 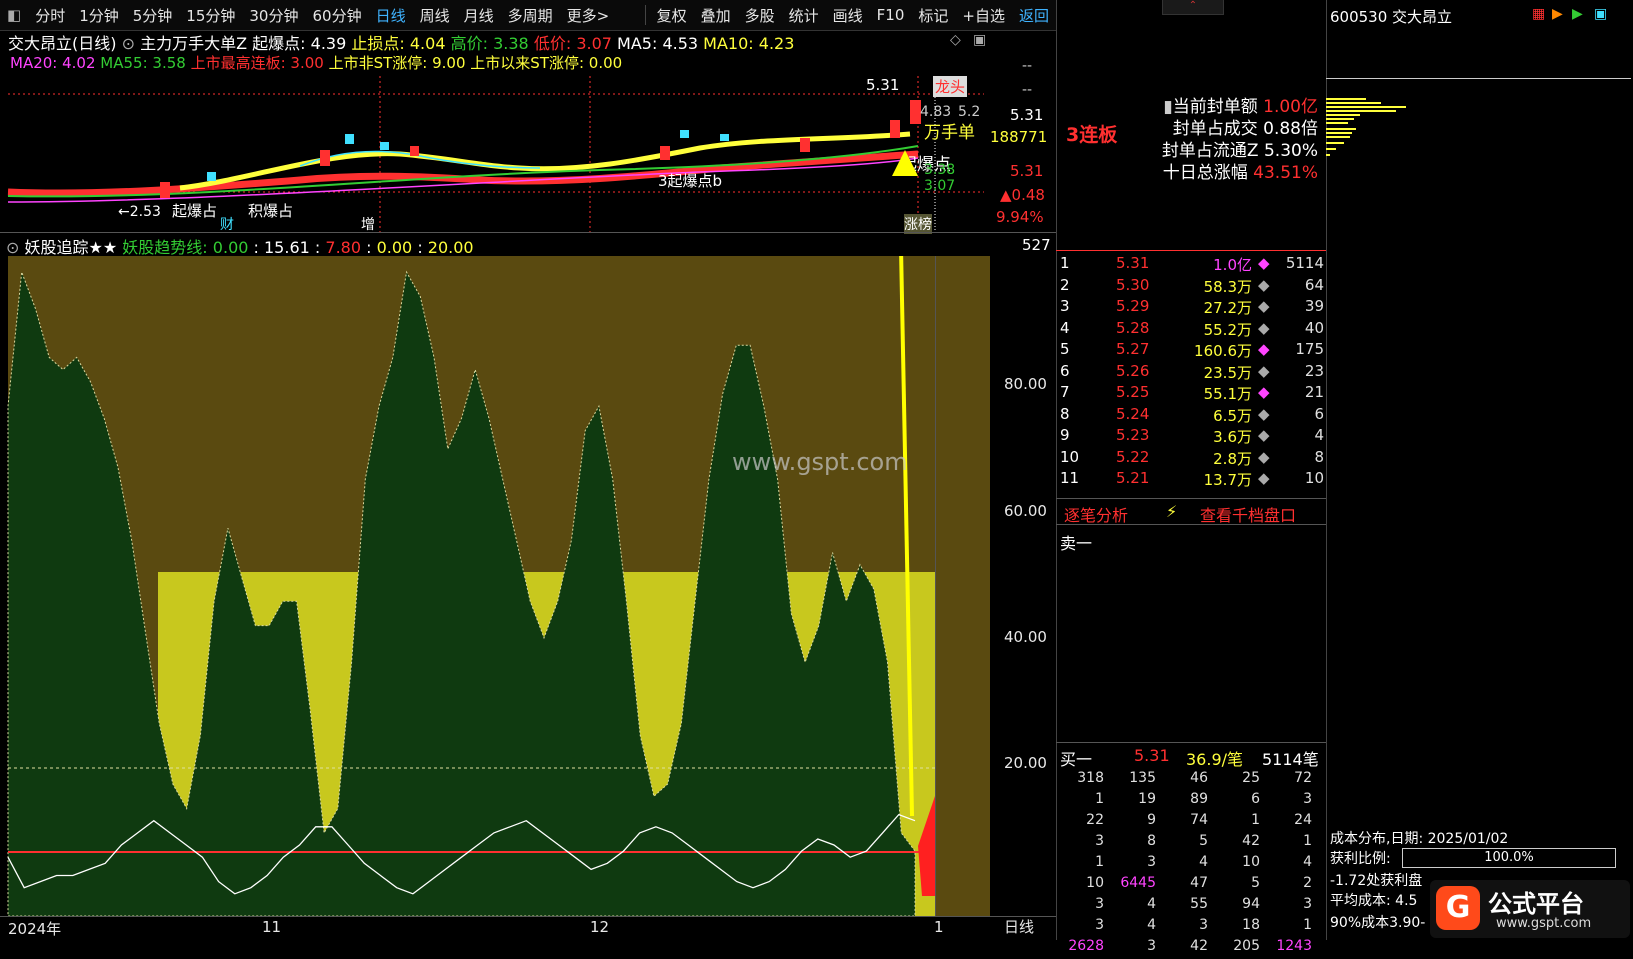 What do you see at coordinates (1025, 763) in the screenshot?
I see `yaxis-20: 20.00` at bounding box center [1025, 763].